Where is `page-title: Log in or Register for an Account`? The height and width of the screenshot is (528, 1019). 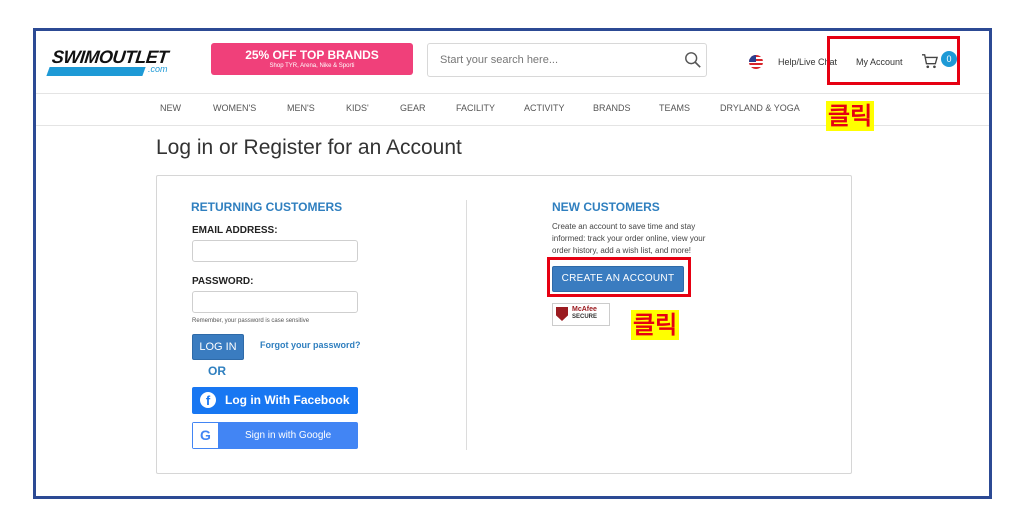 page-title: Log in or Register for an Account is located at coordinates (309, 147).